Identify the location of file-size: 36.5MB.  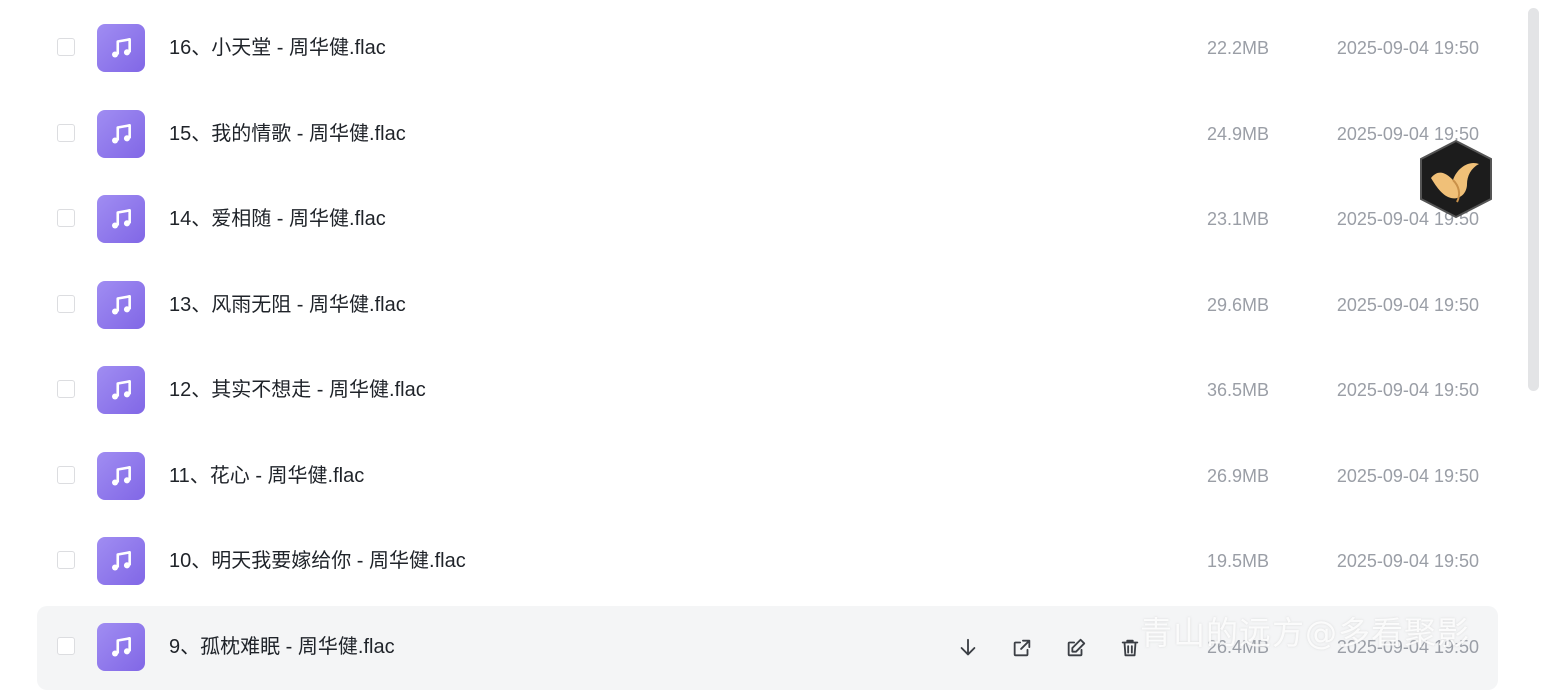
(1237, 390).